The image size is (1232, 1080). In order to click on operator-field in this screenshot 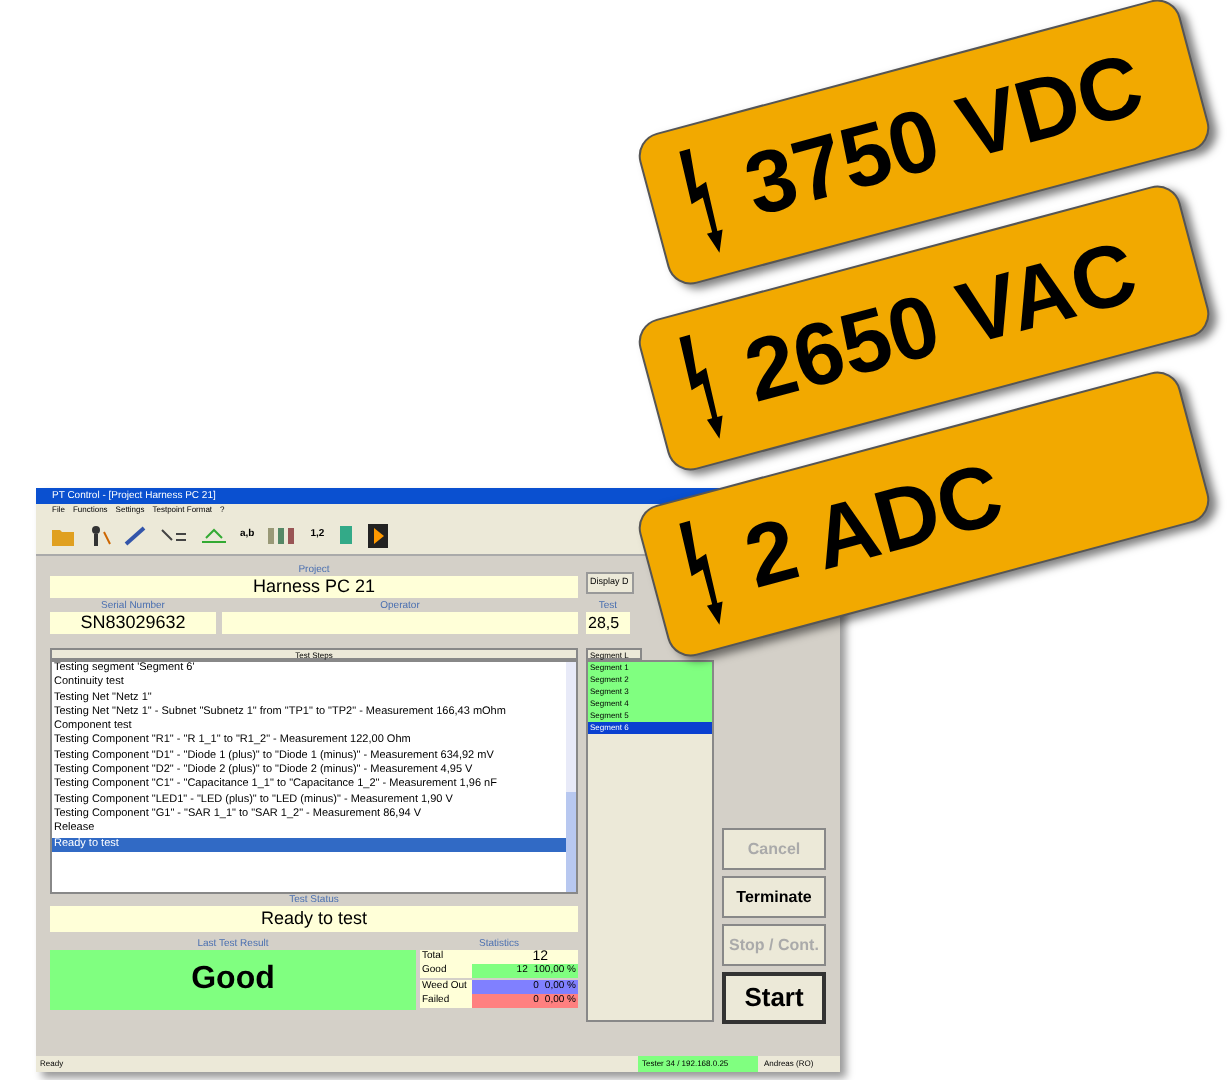, I will do `click(400, 623)`.